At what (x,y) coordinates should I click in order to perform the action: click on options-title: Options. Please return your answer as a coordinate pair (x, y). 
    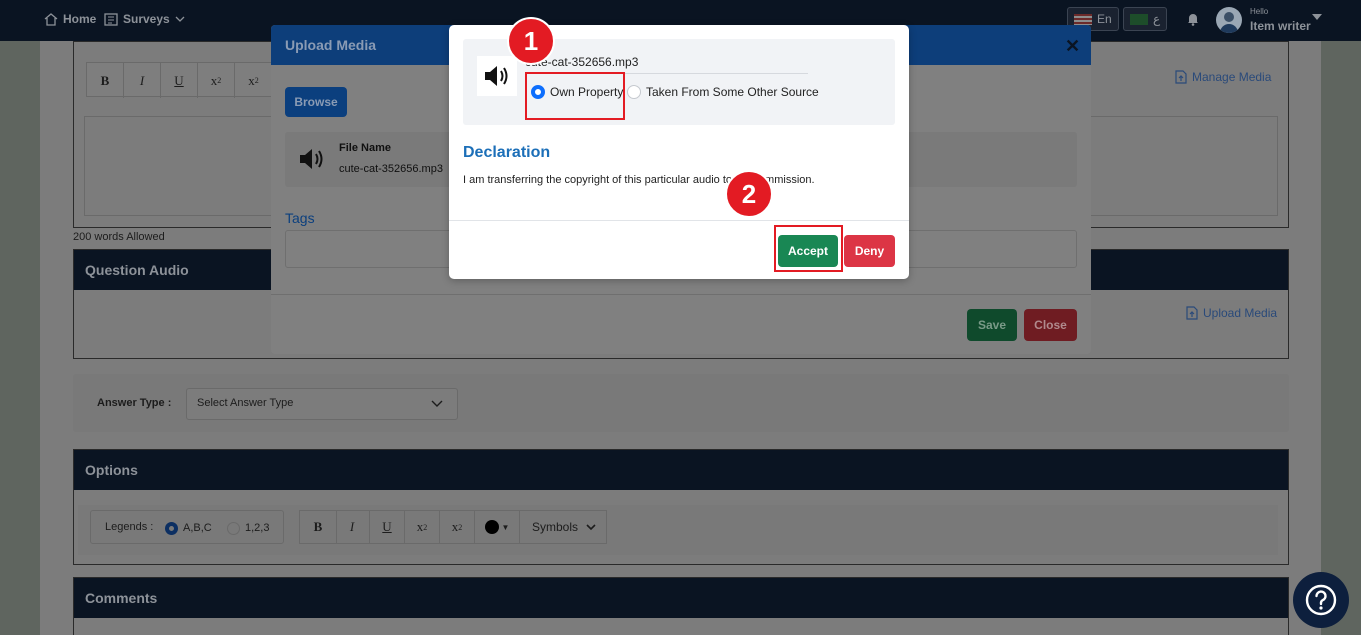
    Looking at the image, I should click on (681, 470).